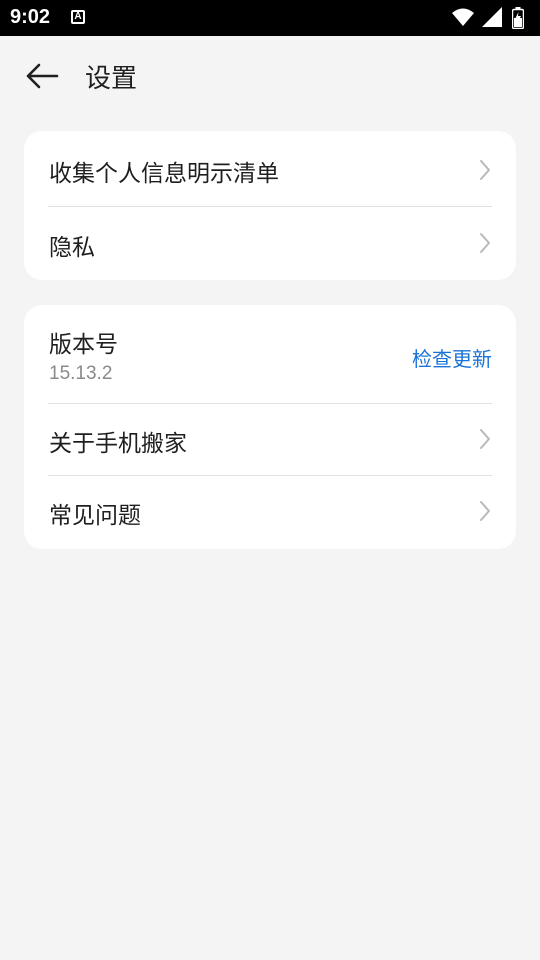  I want to click on notification-a-icon: A, so click(78, 17).